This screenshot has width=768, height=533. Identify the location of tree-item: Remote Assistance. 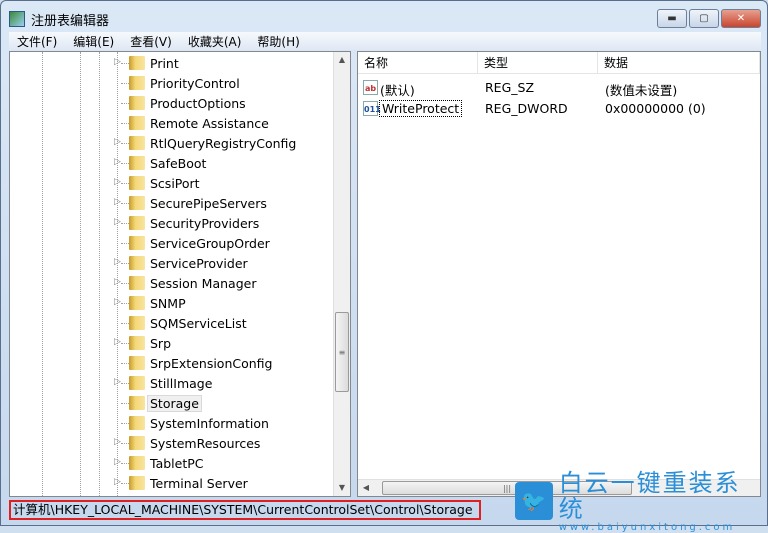
(175, 123).